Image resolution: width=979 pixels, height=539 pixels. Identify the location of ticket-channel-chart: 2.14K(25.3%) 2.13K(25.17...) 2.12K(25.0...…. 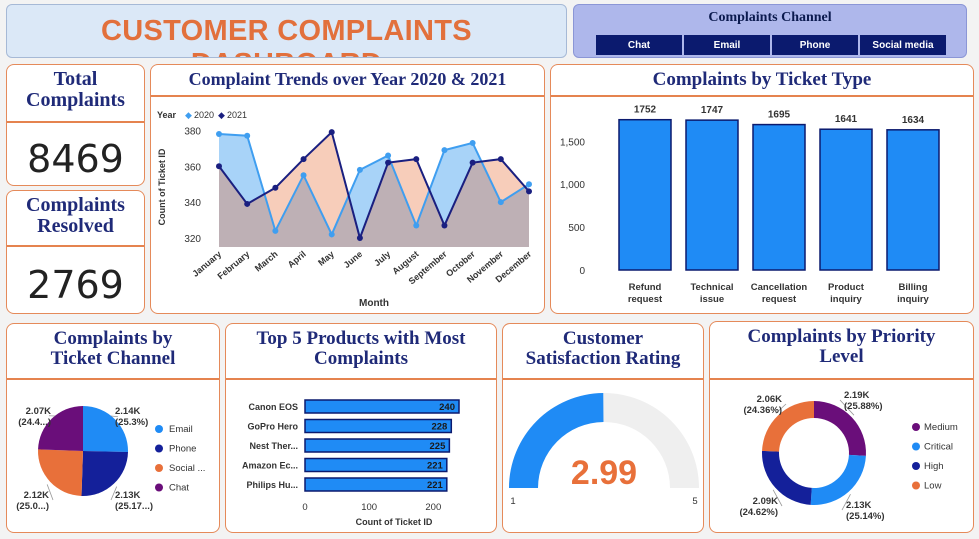
(110, 459).